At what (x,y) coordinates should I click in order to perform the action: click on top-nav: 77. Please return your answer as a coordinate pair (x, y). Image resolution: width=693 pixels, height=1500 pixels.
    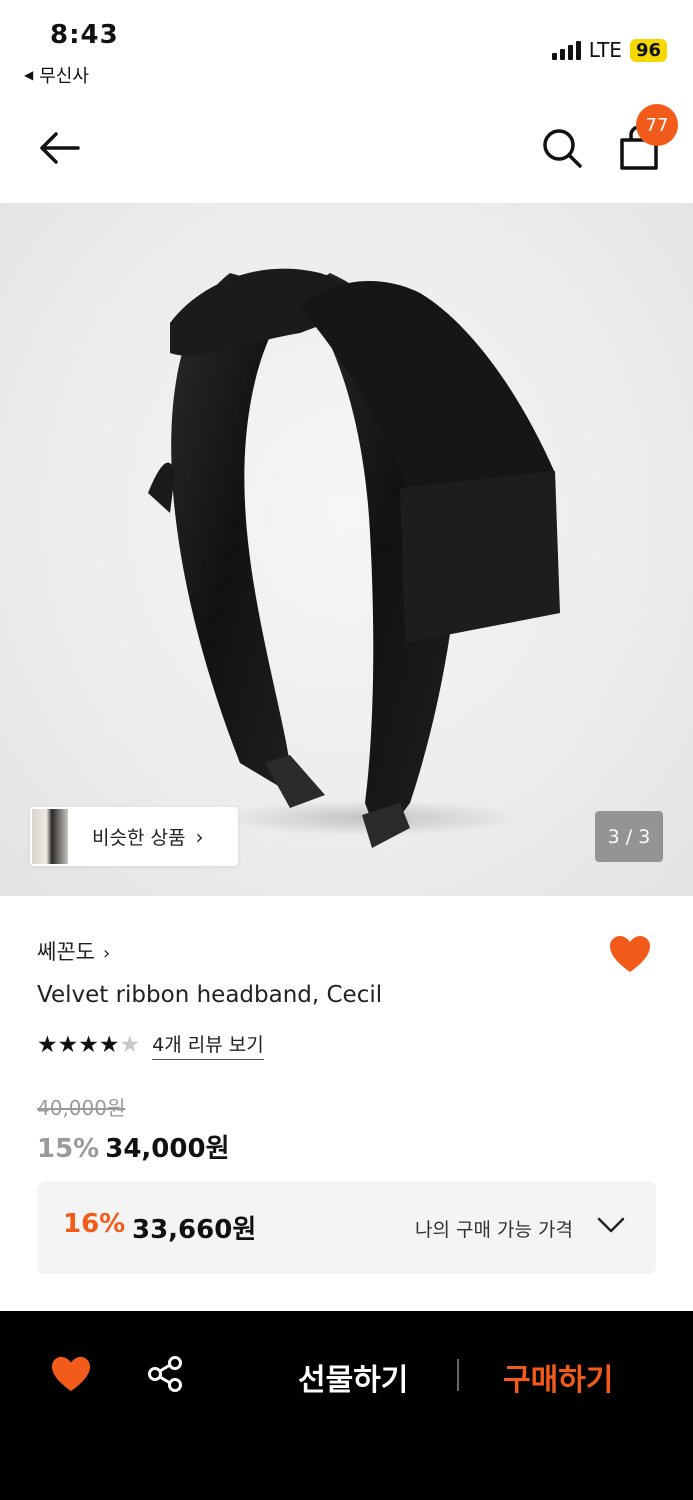
    Looking at the image, I should click on (346, 151).